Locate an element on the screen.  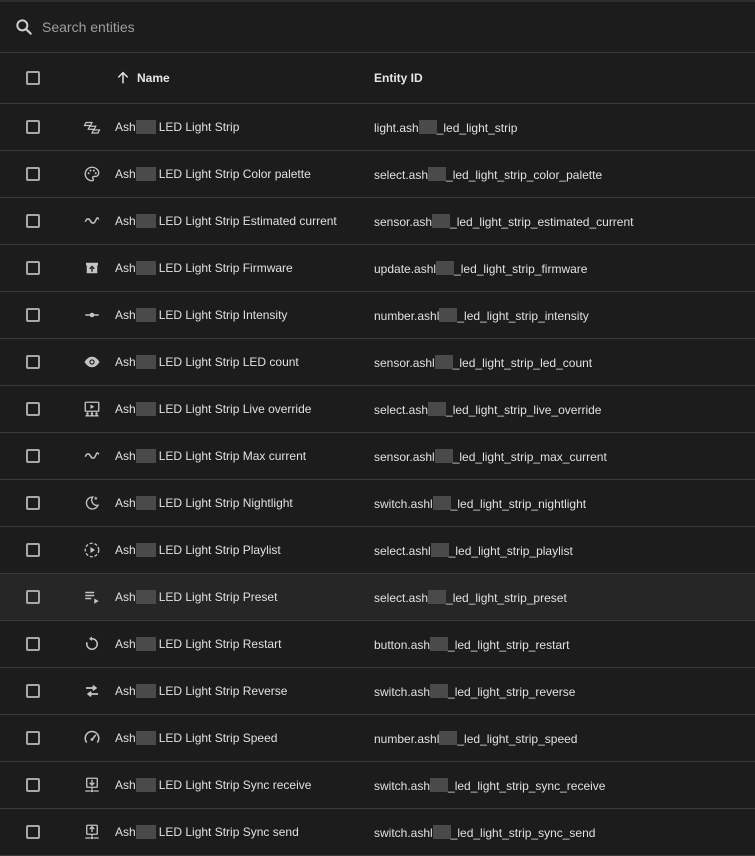
column-header-name: Name is located at coordinates (244, 78).